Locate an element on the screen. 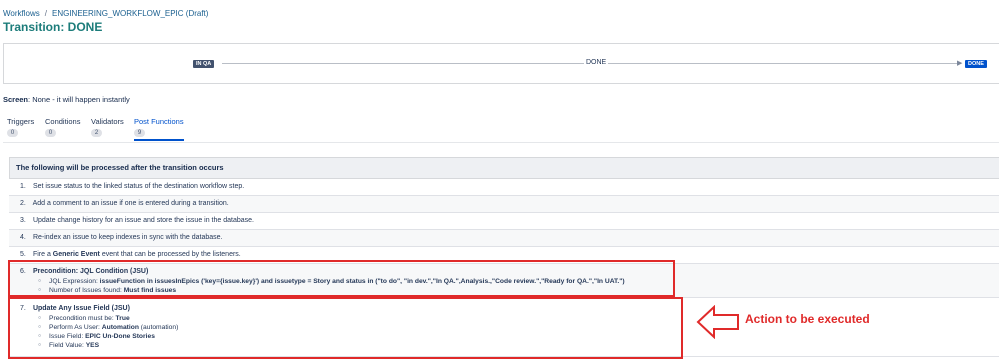  tab-triggers: Triggers 0 is located at coordinates (20, 127).